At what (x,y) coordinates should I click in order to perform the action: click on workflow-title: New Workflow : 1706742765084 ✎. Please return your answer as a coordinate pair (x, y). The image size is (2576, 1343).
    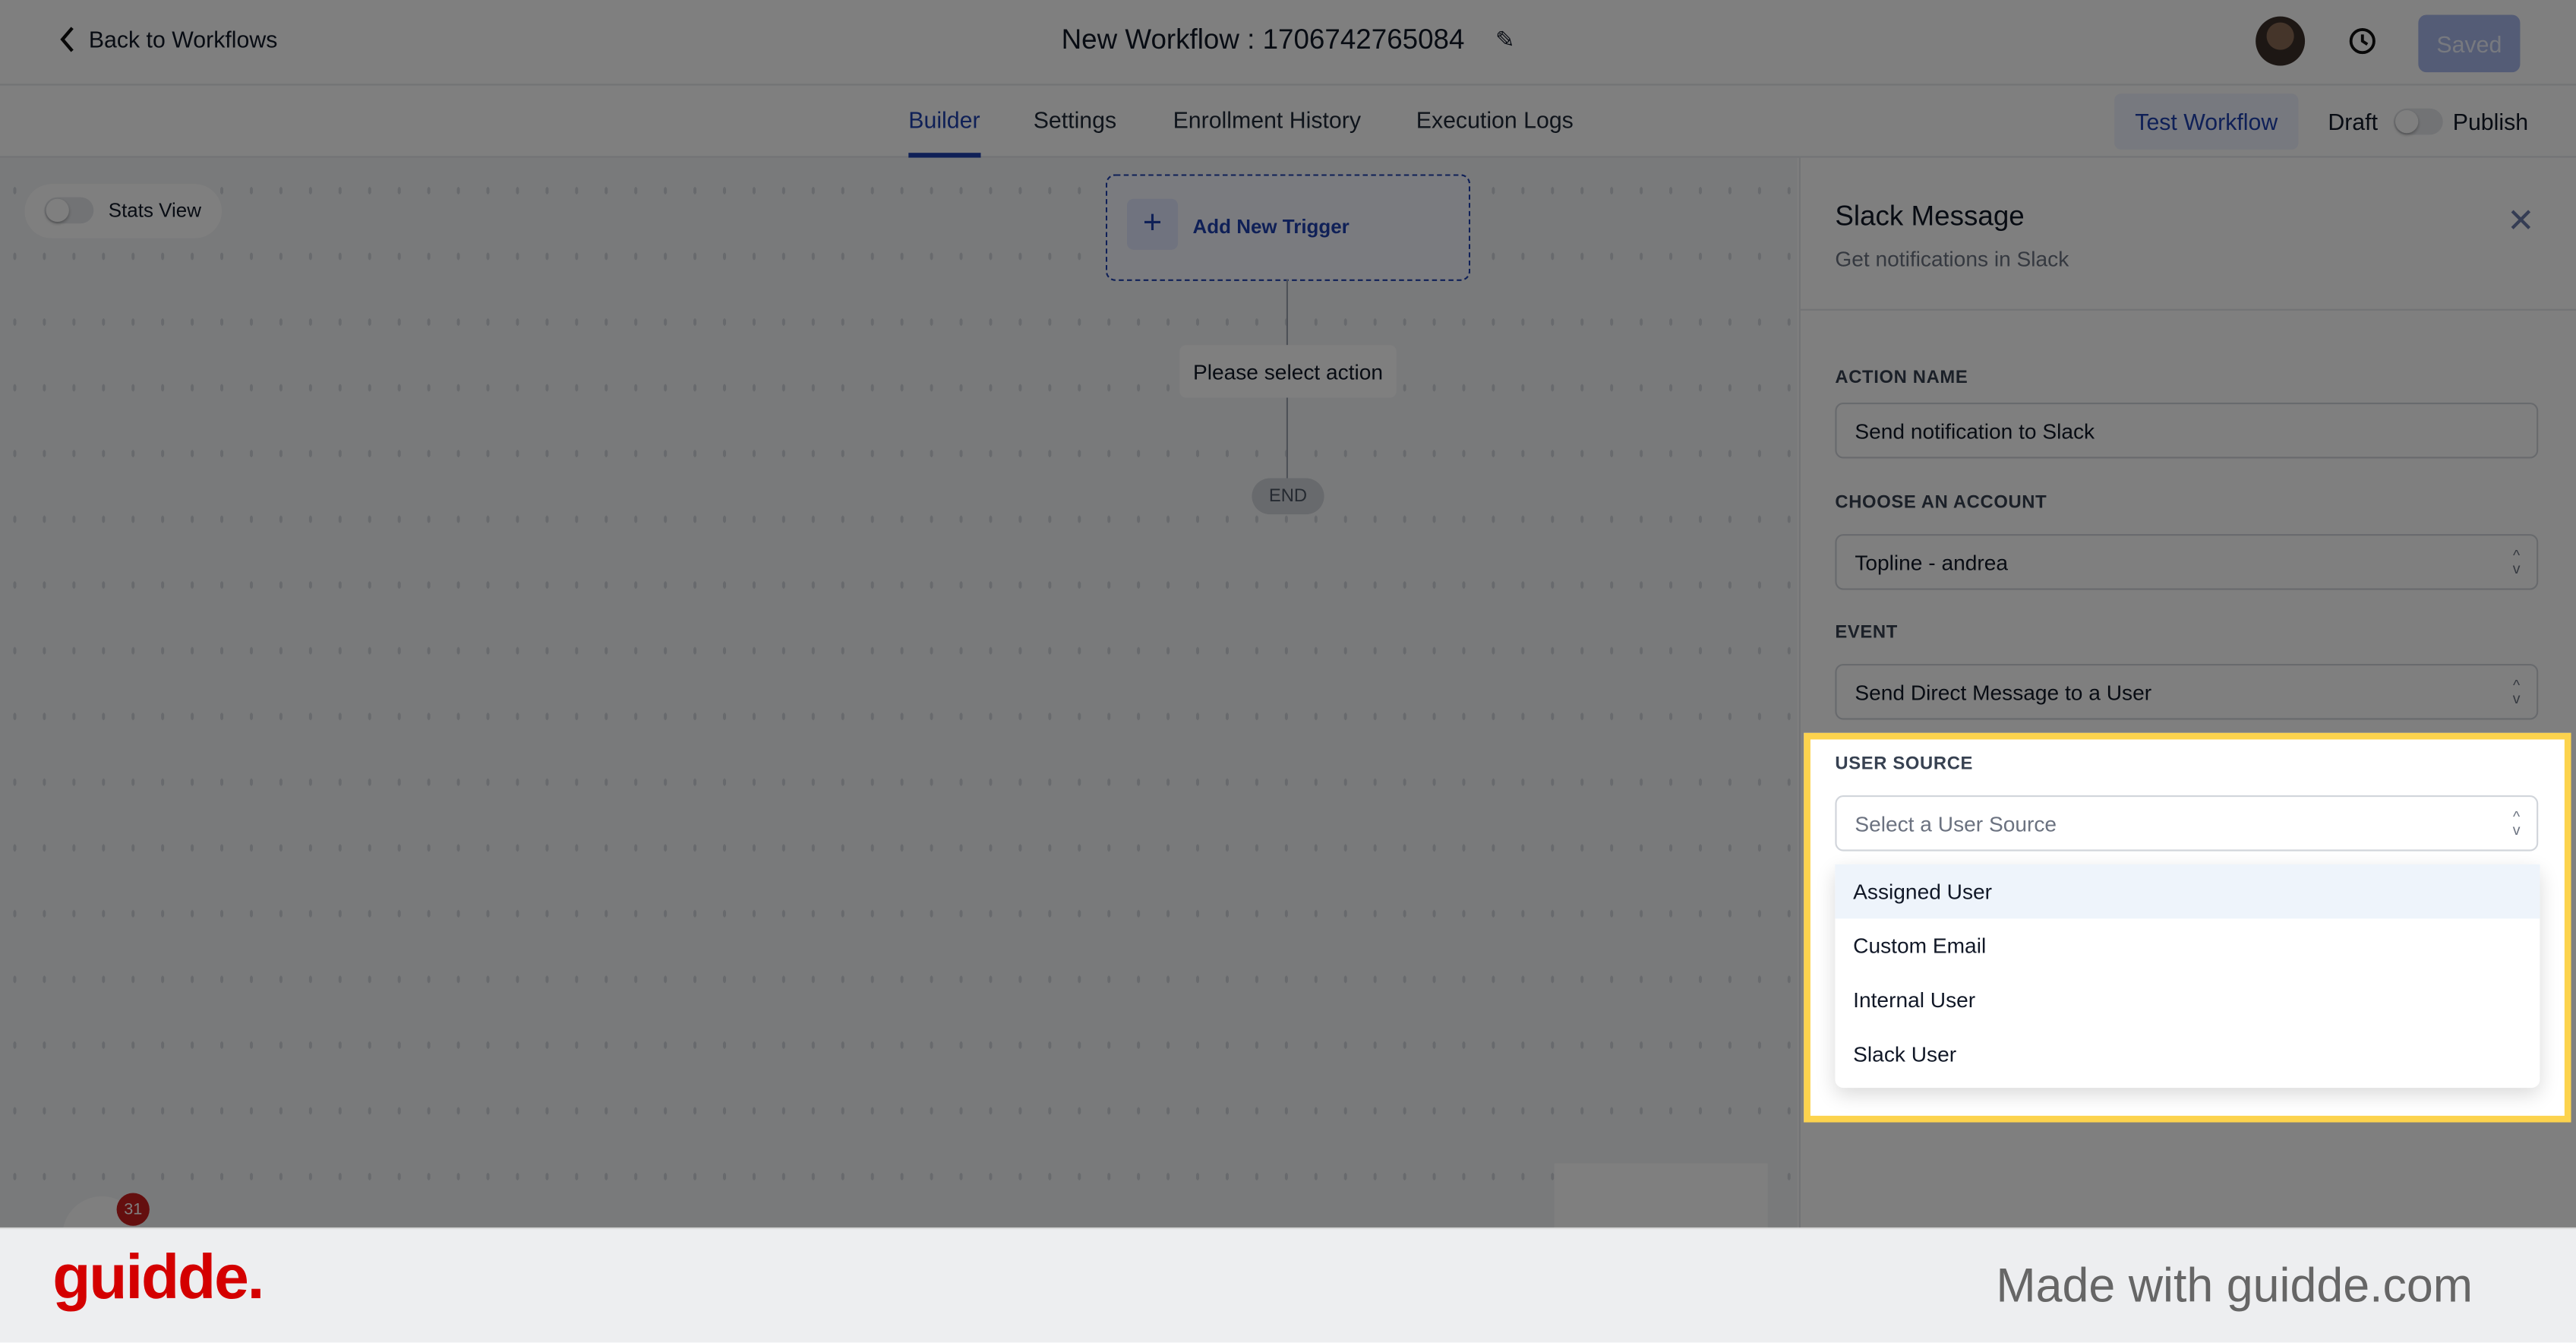
    Looking at the image, I should click on (1288, 39).